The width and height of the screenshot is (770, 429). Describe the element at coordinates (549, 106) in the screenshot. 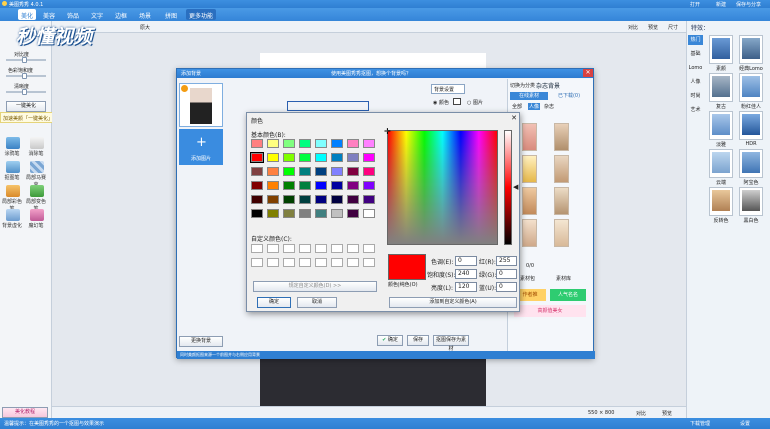

I see `cat-magazine: 杂志` at that location.